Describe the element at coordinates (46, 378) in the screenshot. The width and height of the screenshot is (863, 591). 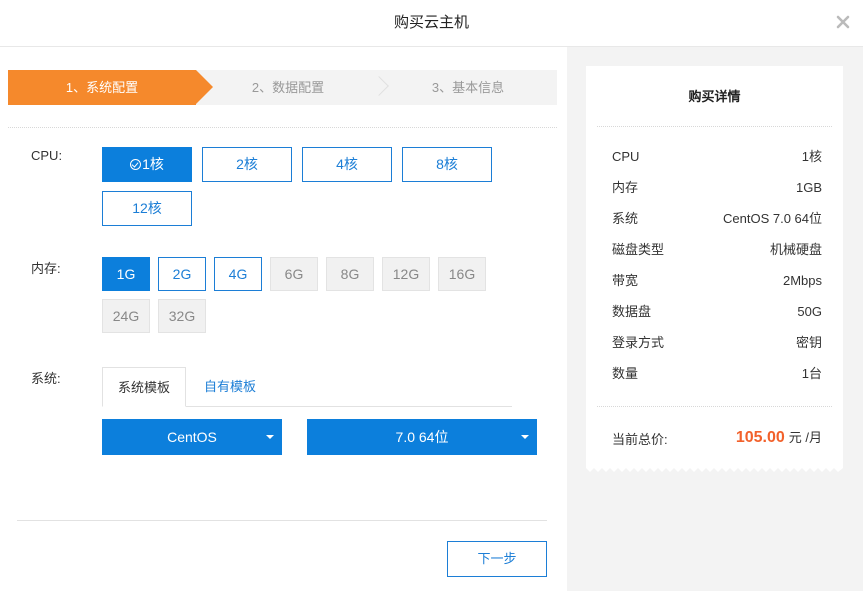
I see `system-label: 系统:` at that location.